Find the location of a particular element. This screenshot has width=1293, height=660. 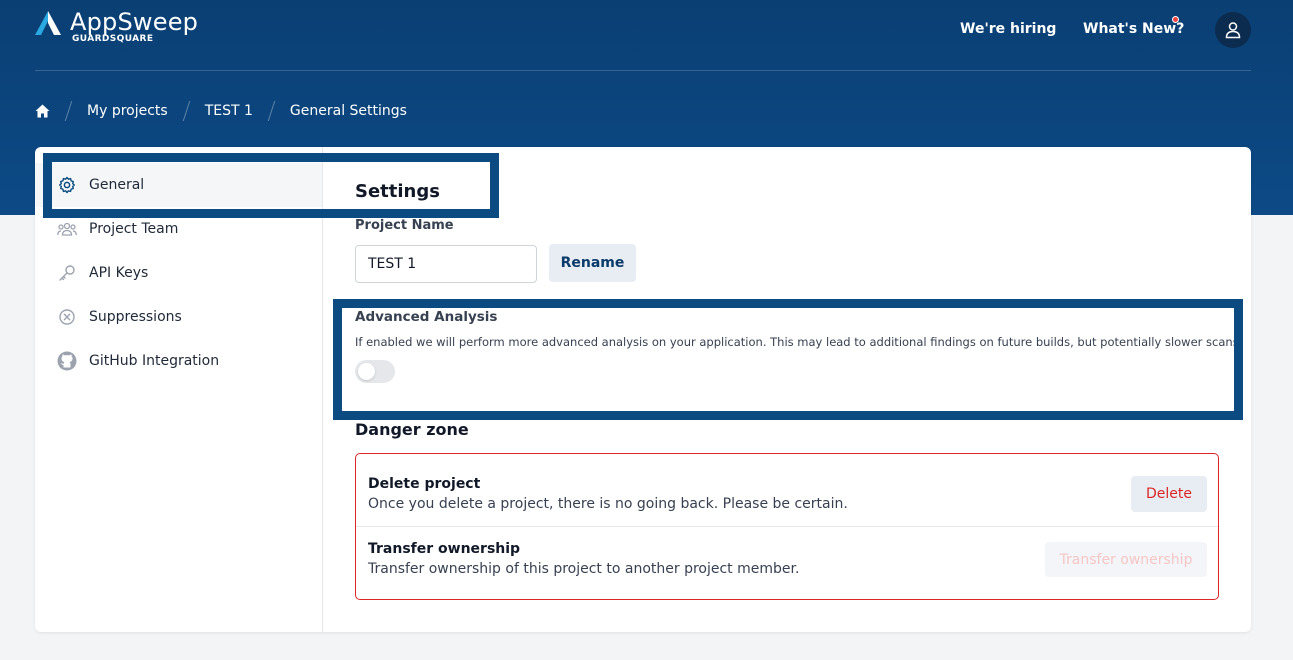

github-icon is located at coordinates (67, 361).